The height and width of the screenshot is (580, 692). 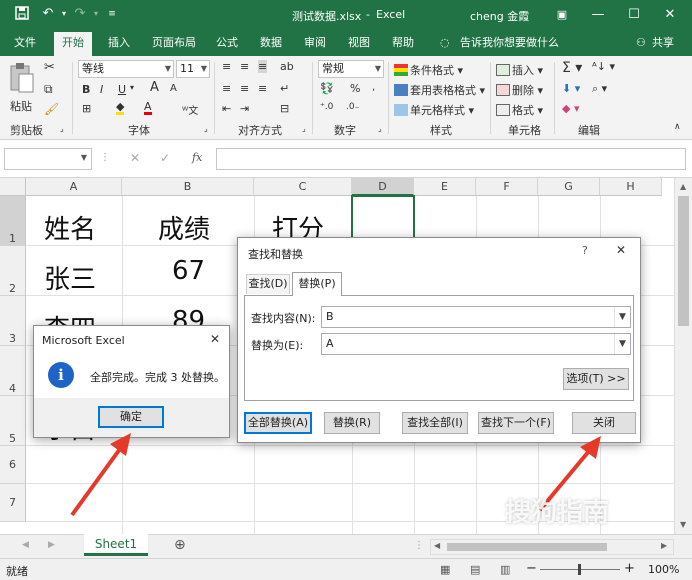 I want to click on watermark: 搜狗指南, so click(x=595, y=522).